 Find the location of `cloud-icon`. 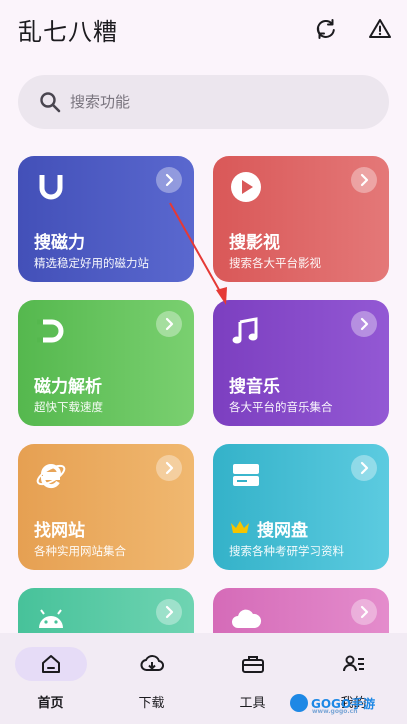

cloud-icon is located at coordinates (247, 618).